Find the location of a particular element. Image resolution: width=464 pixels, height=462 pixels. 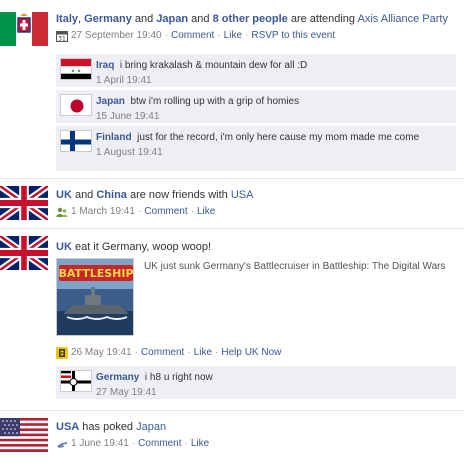

comment-time: 1 August 19:41 is located at coordinates (129, 152).